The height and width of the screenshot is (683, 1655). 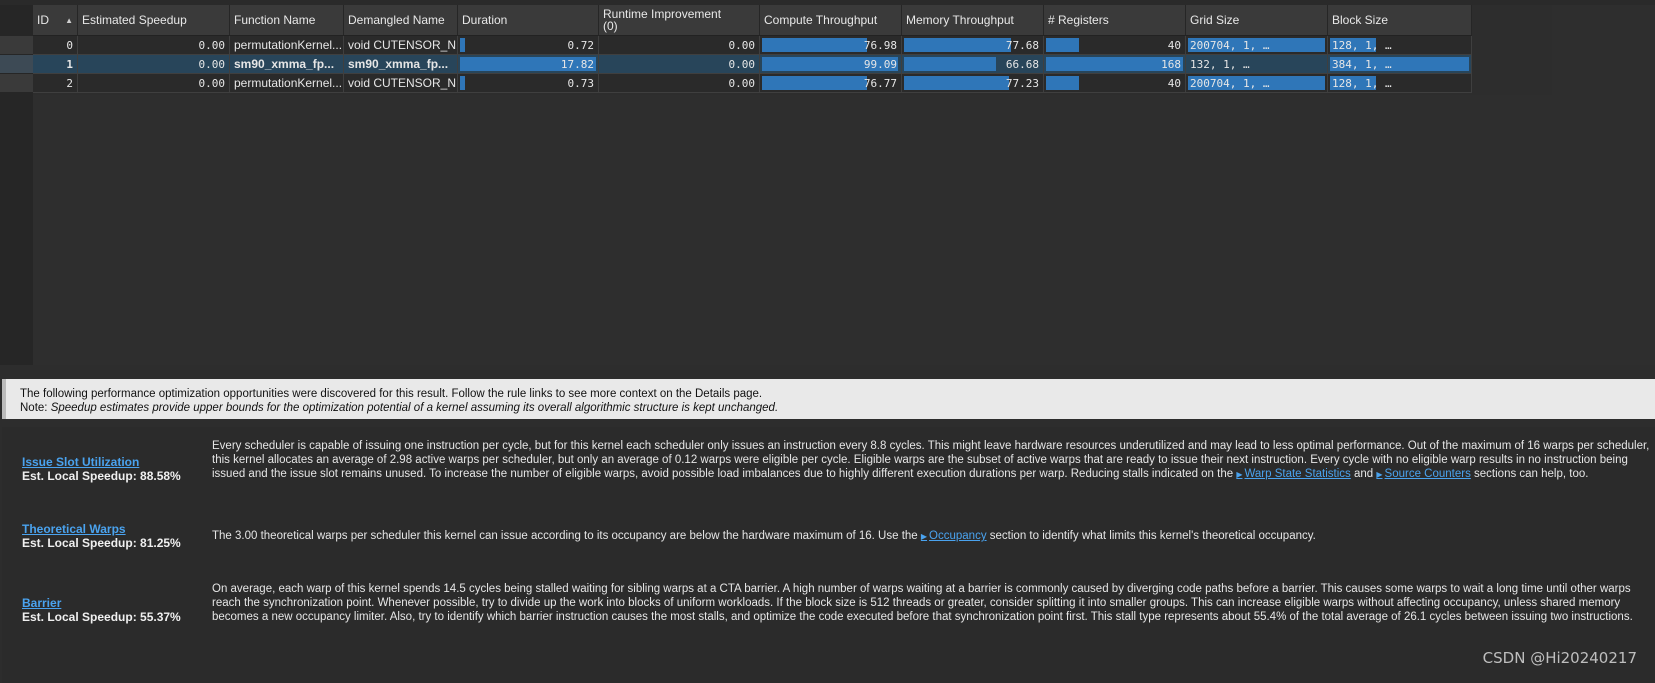 I want to click on column-header-runtime-improvement: Runtime Improvement (0), so click(x=679, y=20).